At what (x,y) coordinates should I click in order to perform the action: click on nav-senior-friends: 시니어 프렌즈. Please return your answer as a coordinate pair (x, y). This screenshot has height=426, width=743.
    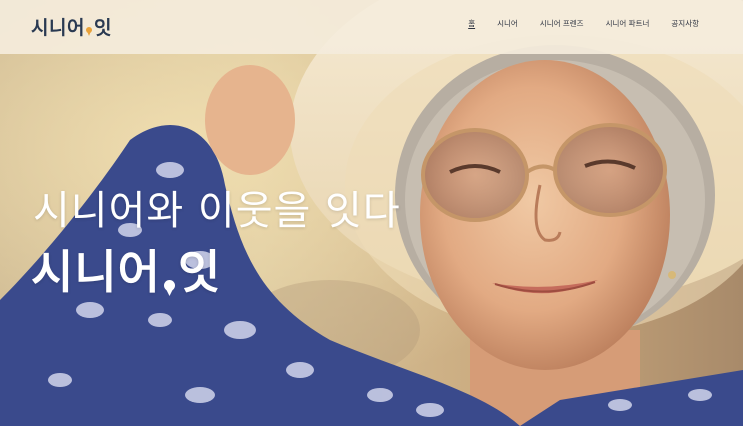
    Looking at the image, I should click on (562, 23).